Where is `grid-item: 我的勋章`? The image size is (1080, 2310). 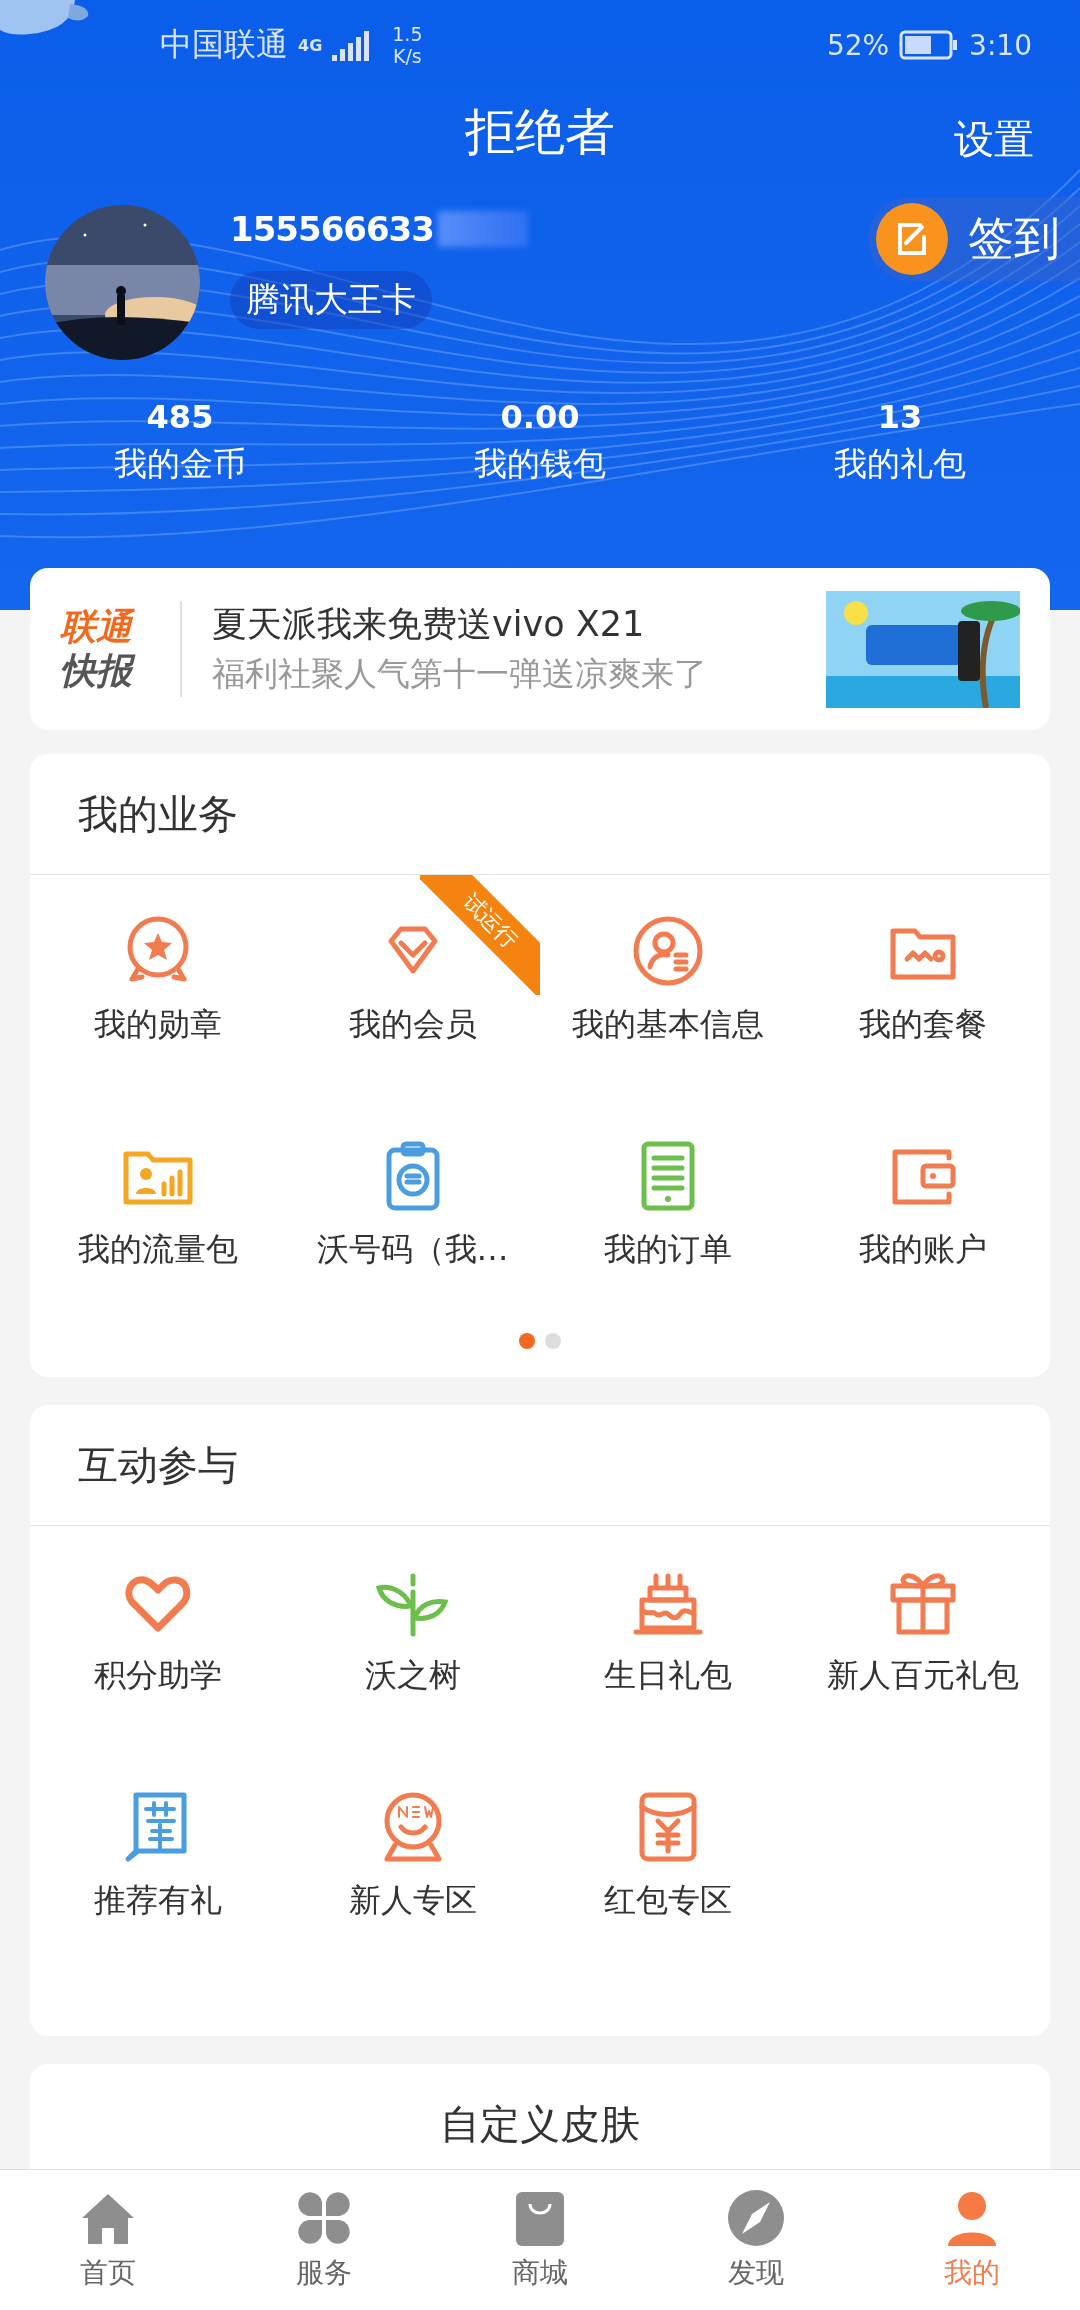
grid-item: 我的勋章 is located at coordinates (157, 987).